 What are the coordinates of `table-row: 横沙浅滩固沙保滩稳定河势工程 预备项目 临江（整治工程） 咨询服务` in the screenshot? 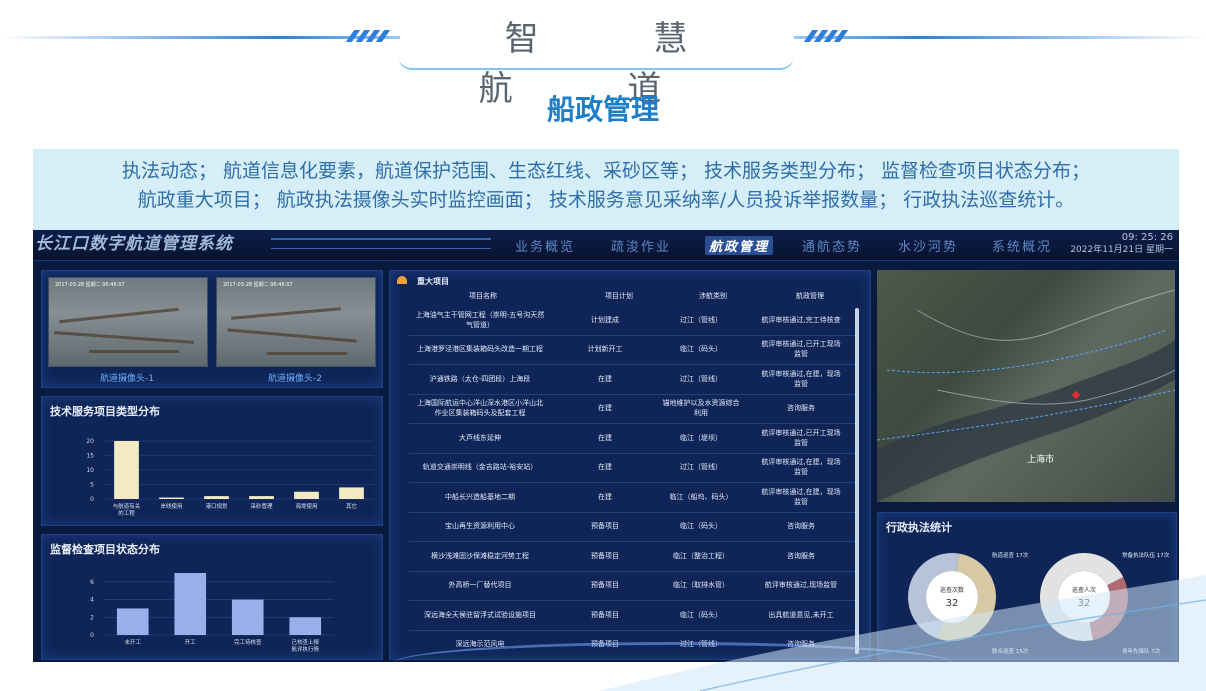 It's located at (633, 556).